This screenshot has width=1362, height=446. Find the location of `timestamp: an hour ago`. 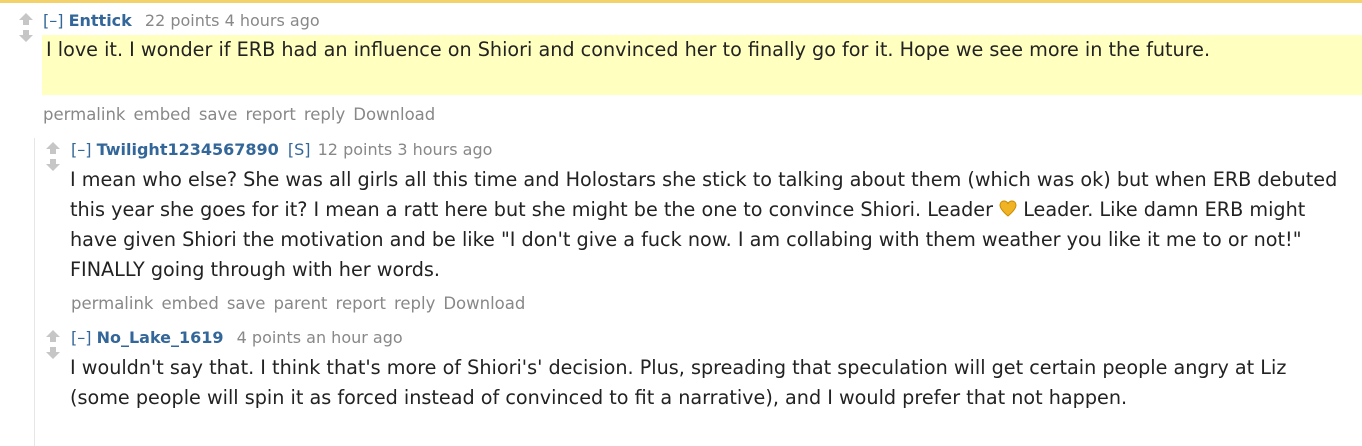

timestamp: an hour ago is located at coordinates (354, 337).